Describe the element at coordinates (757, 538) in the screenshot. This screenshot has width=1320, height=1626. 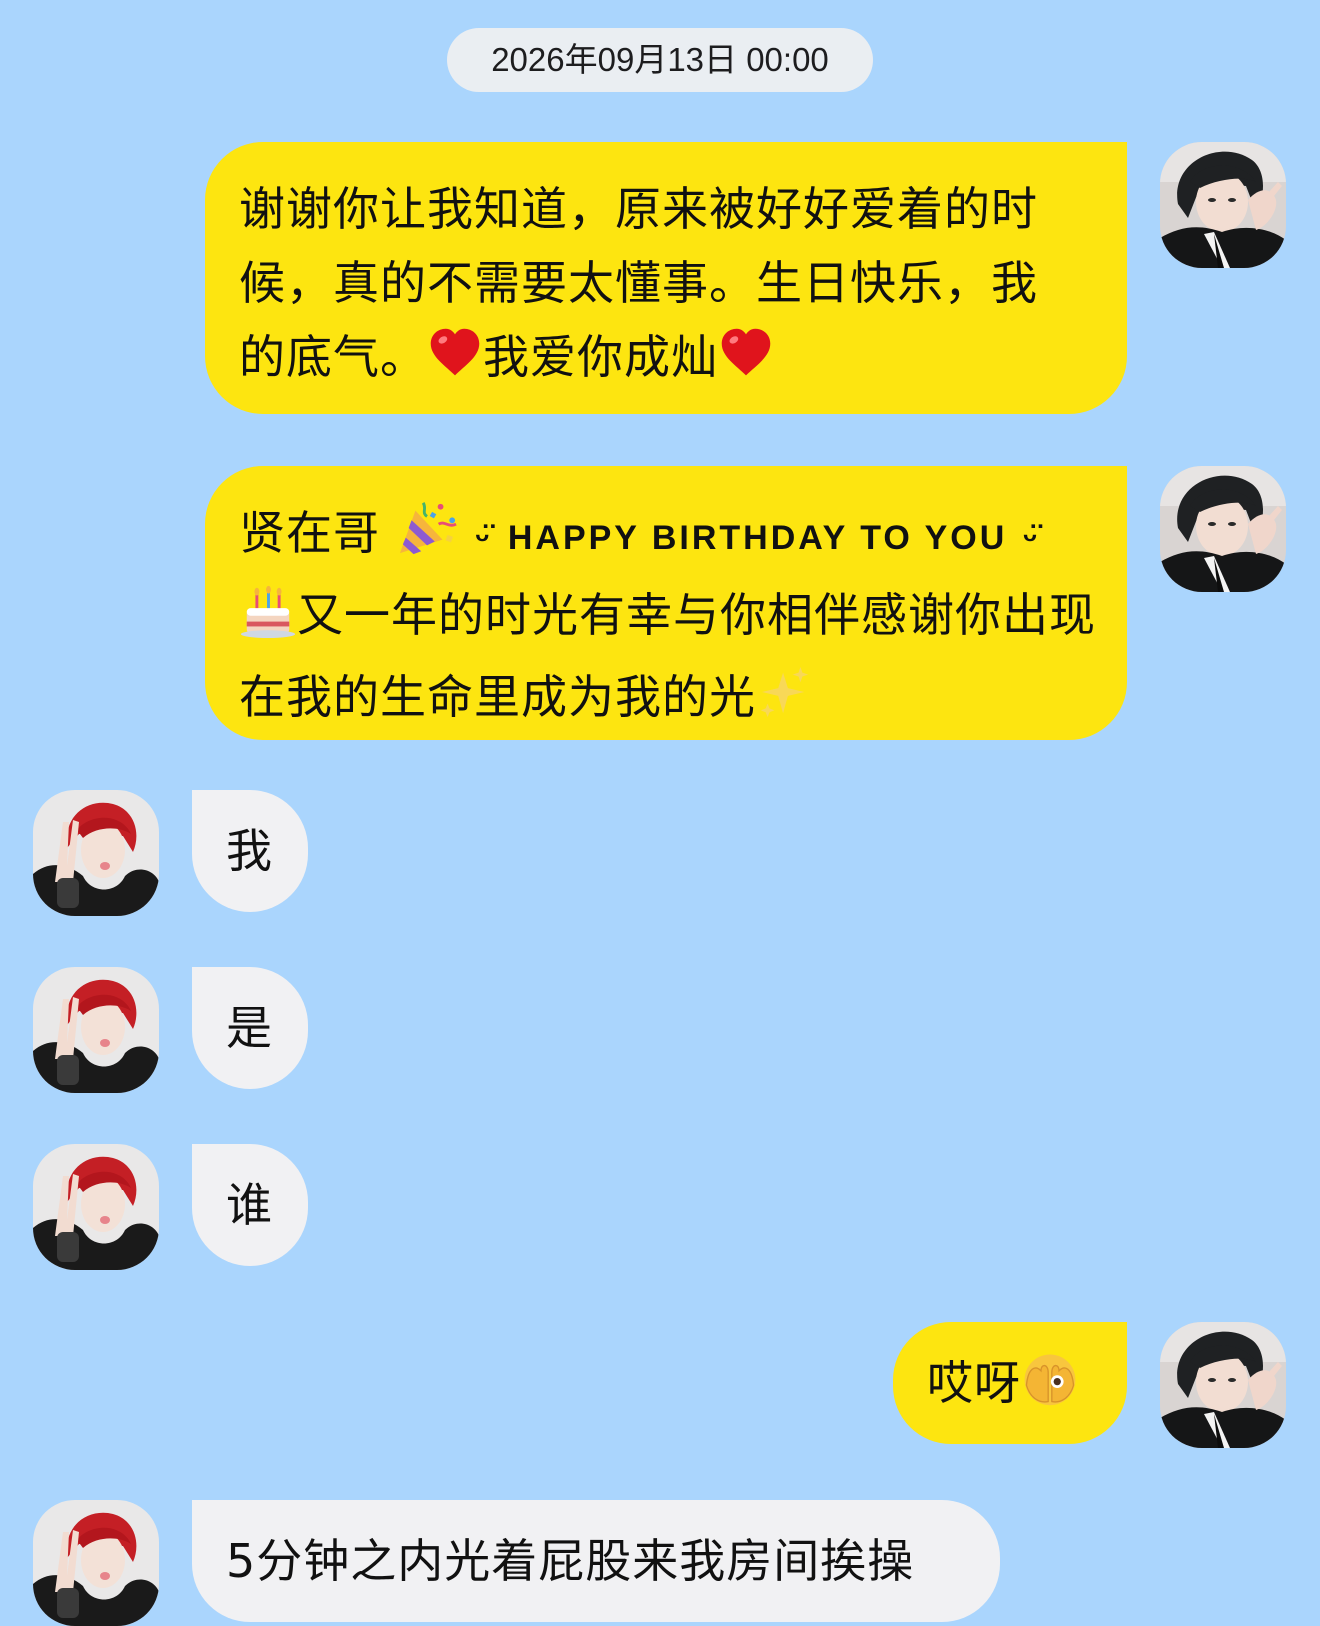
I see `message-text: HAPPY BIRTHDAY TO YOU` at that location.